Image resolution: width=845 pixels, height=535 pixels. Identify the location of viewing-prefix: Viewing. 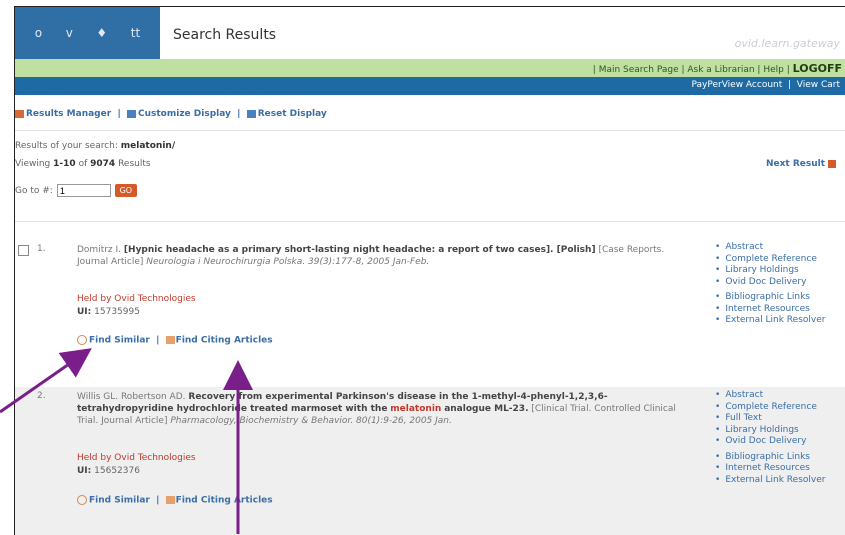
(33, 164).